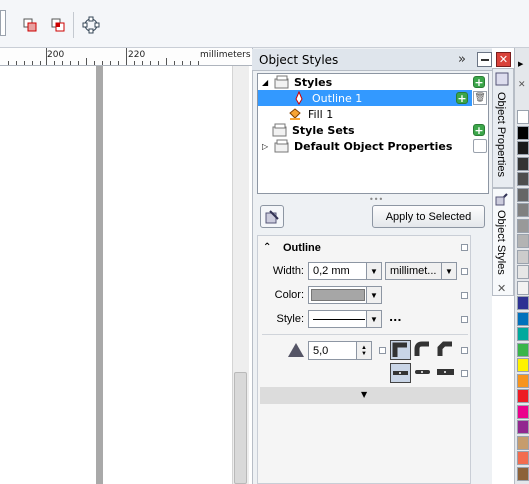 The height and width of the screenshot is (484, 529). I want to click on intersect-icon, so click(58, 25).